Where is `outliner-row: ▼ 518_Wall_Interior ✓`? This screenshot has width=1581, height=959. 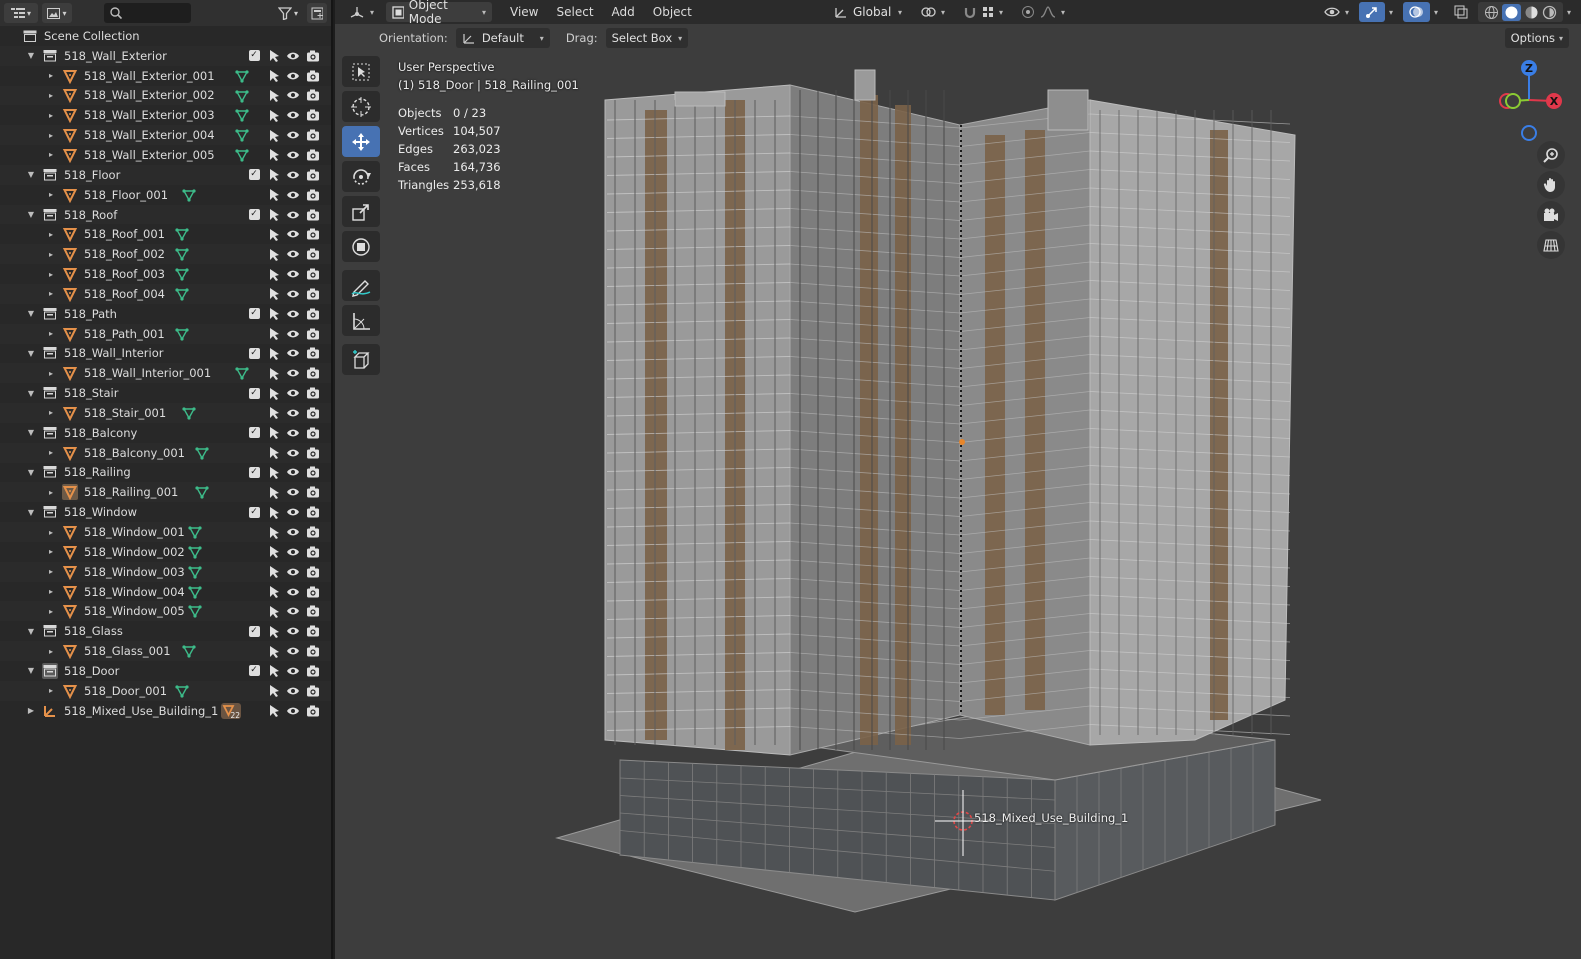
outliner-row: ▼ 518_Wall_Interior ✓ is located at coordinates (165, 354).